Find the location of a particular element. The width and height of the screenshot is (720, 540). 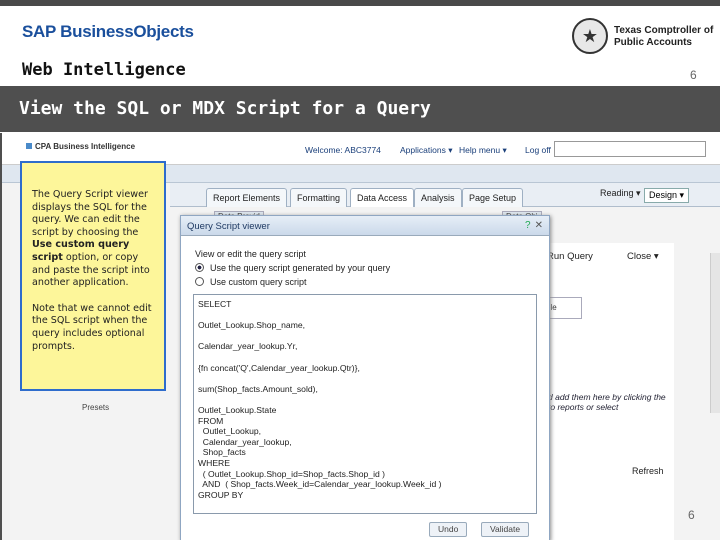

sql-line: Shop_facts is located at coordinates (222, 452).